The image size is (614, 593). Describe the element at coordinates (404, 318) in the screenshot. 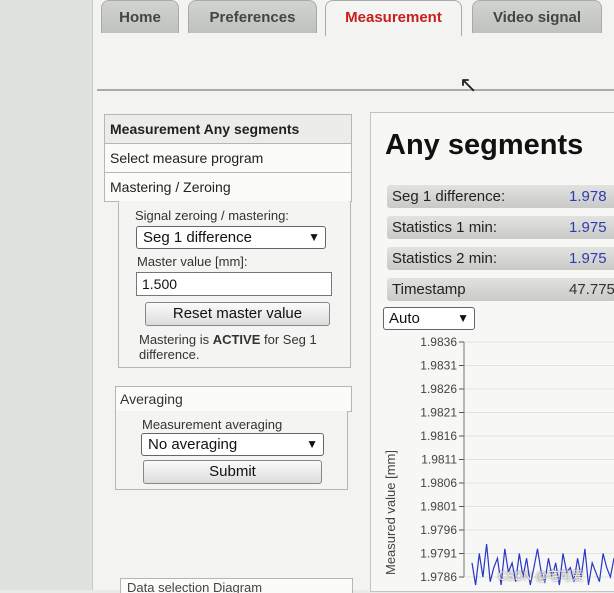

I see `scale-select-value: Auto` at that location.